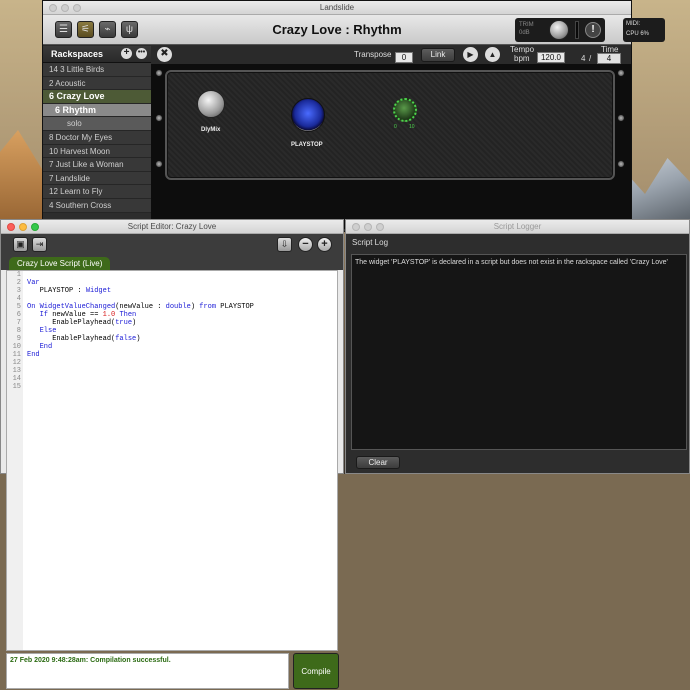  I want to click on midi-cpu-display: MIDI: CPU 6%, so click(644, 30).